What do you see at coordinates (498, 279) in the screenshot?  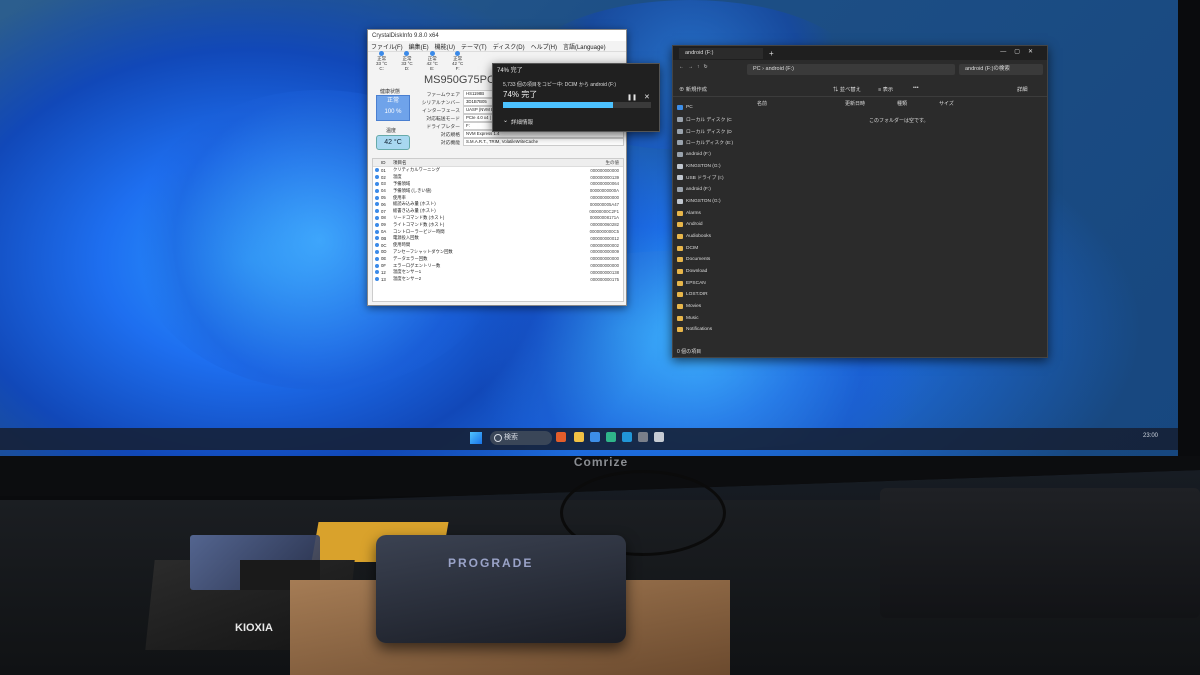 I see `table-row: 13 温度センサー2 000000000175` at bounding box center [498, 279].